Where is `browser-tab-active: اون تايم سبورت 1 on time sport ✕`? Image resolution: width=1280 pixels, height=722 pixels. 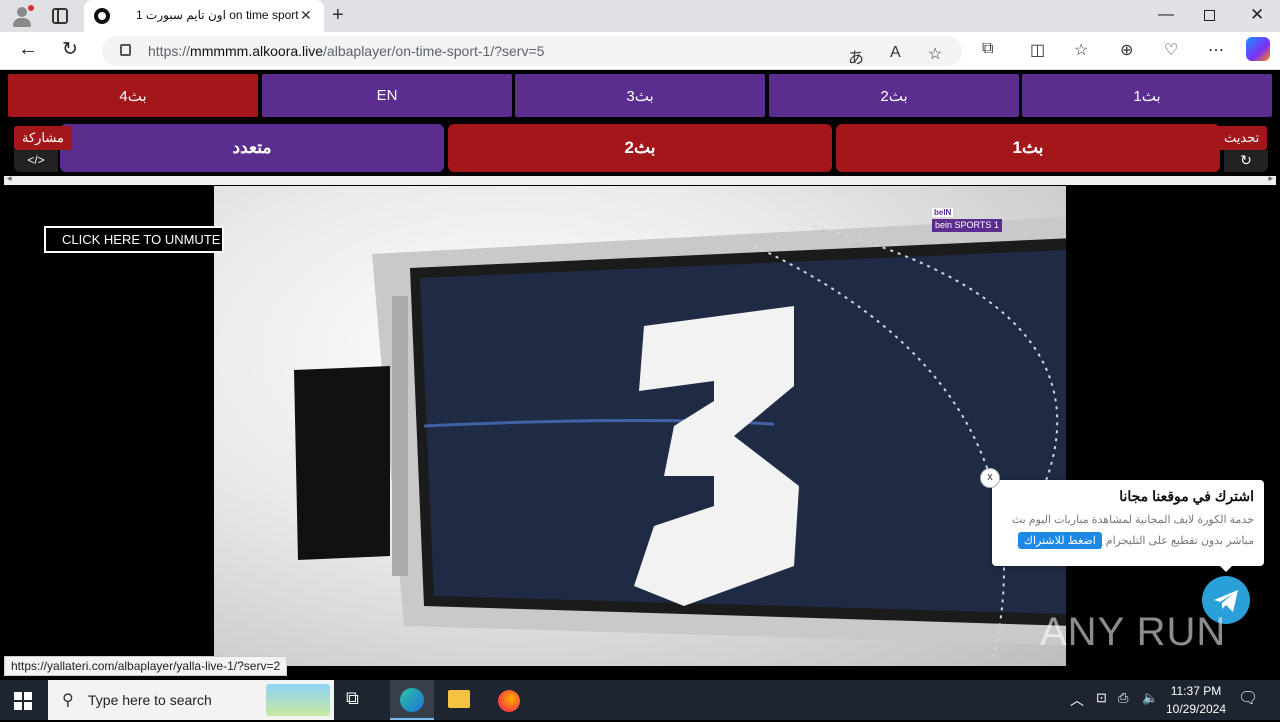
browser-tab-active: اون تايم سبورت 1 on time sport ✕ is located at coordinates (204, 16).